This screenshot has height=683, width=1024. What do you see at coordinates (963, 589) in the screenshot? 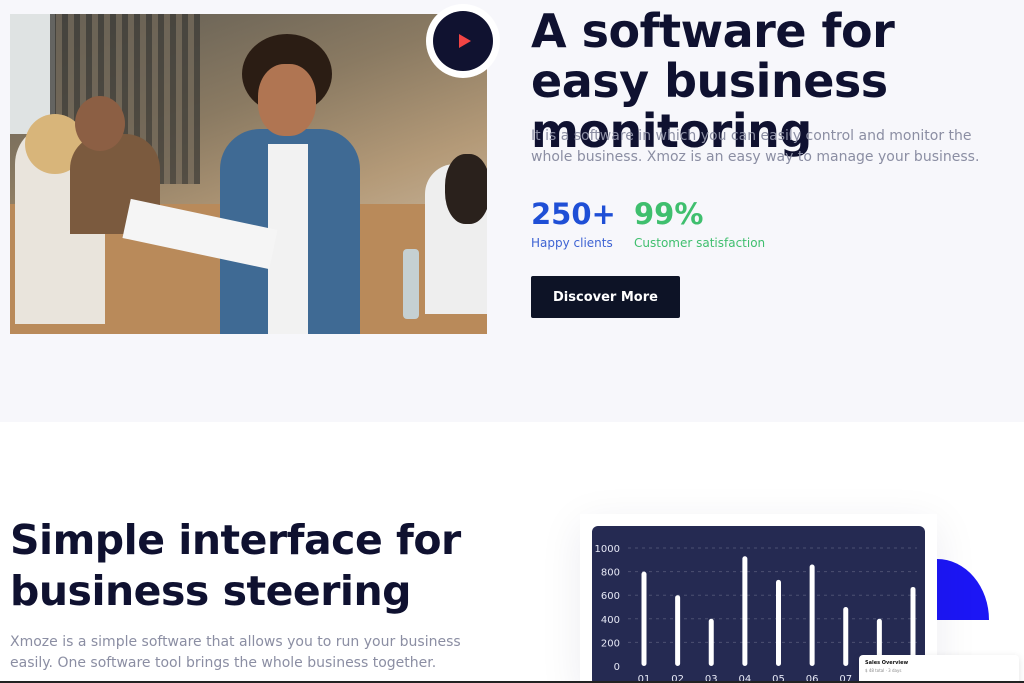
I see `decorative-quarter-circle` at bounding box center [963, 589].